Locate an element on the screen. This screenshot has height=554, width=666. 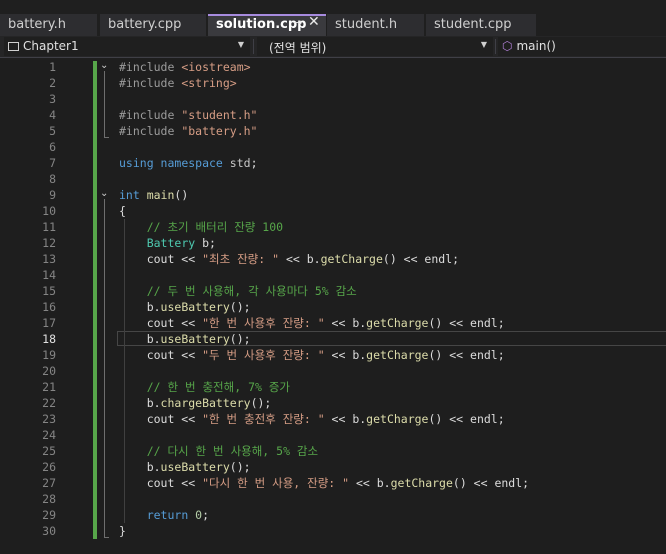
code-line: 14 is located at coordinates (333, 275).